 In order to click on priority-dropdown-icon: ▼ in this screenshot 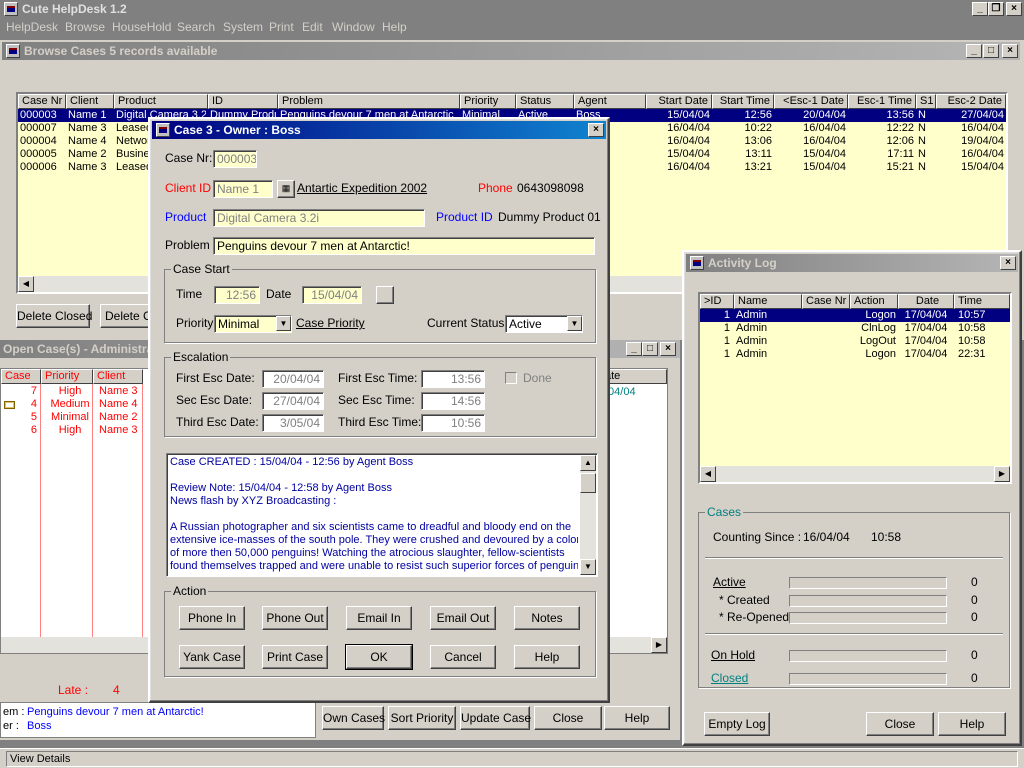, I will do `click(283, 323)`.